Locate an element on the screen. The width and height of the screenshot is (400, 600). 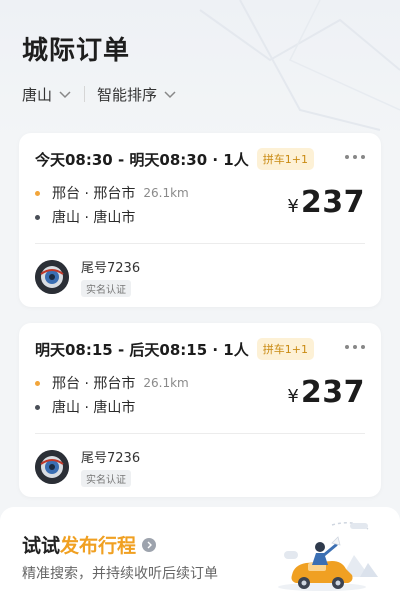
promo-title-highlight: 发布行程 is located at coordinates (98, 546).